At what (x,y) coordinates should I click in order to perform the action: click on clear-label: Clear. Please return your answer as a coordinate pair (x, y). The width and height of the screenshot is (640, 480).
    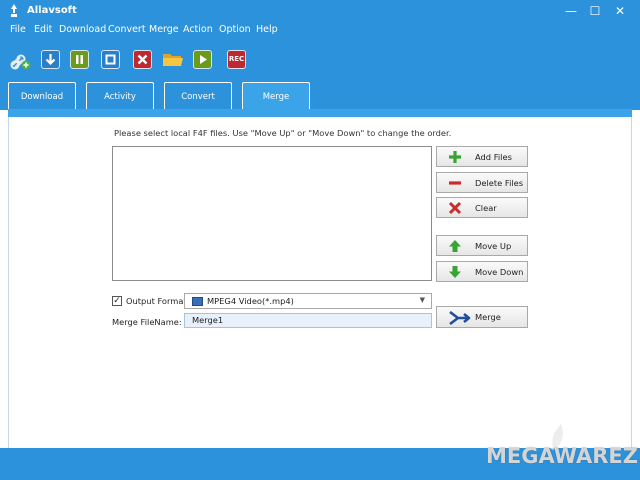
    Looking at the image, I should click on (486, 208).